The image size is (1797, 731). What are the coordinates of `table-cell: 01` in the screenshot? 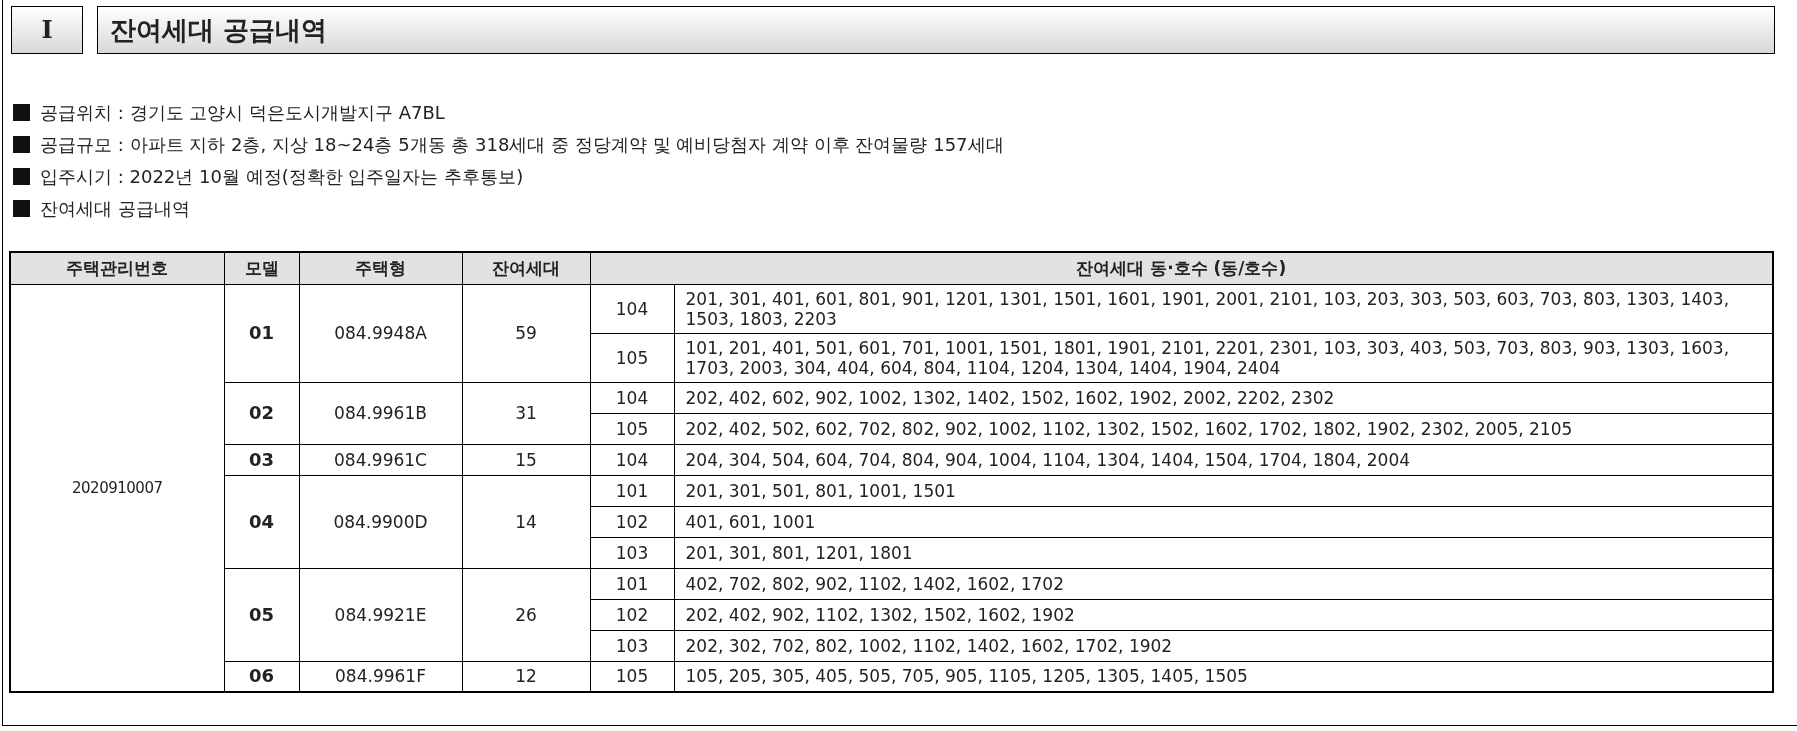 It's located at (261, 333).